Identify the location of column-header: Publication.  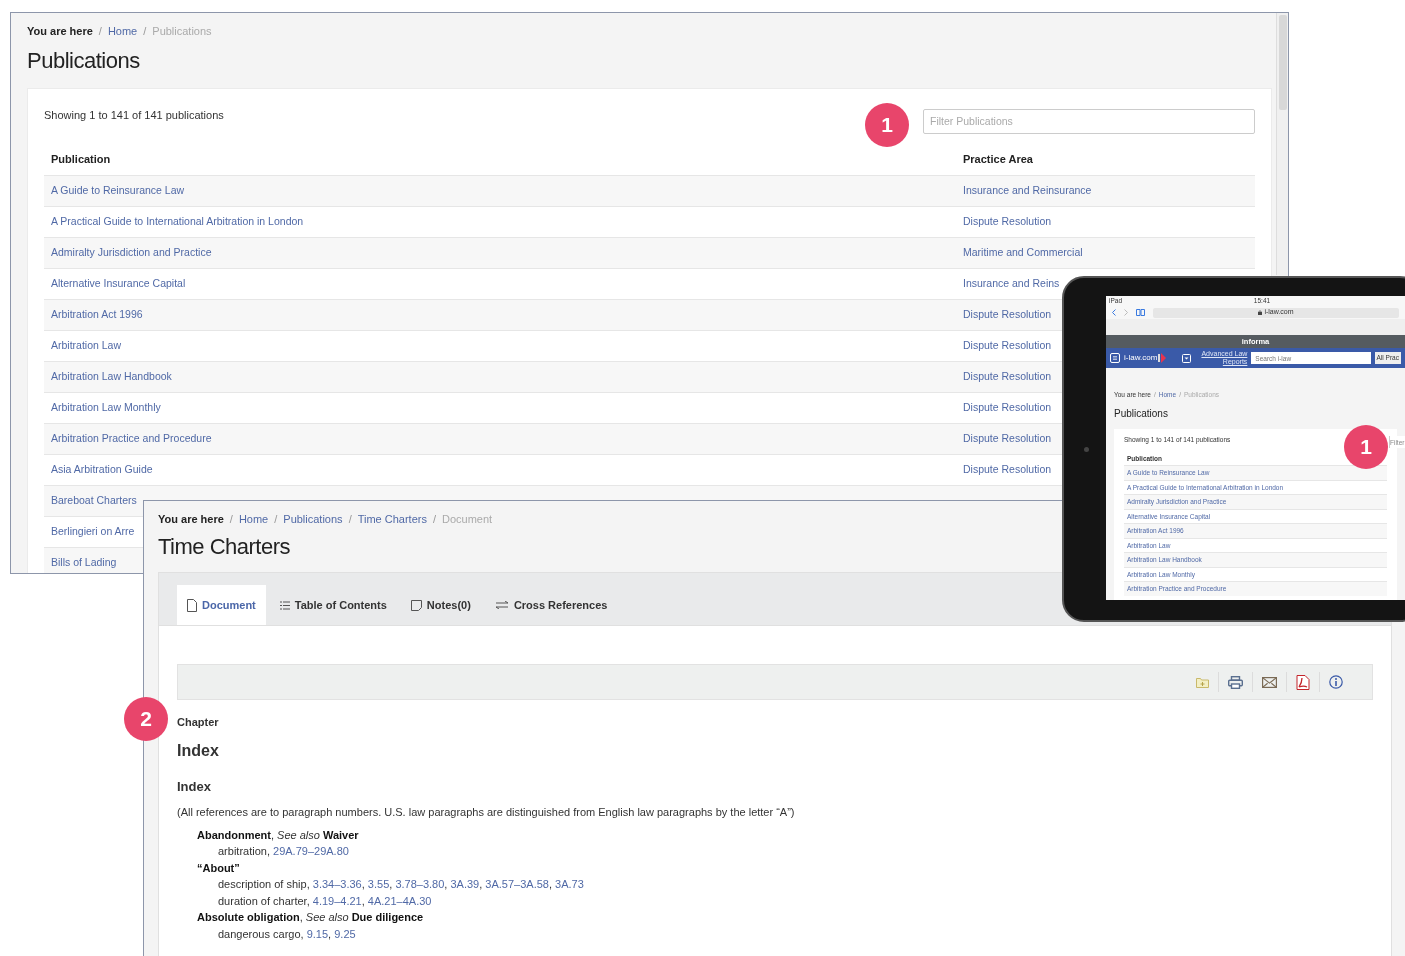
(81, 159).